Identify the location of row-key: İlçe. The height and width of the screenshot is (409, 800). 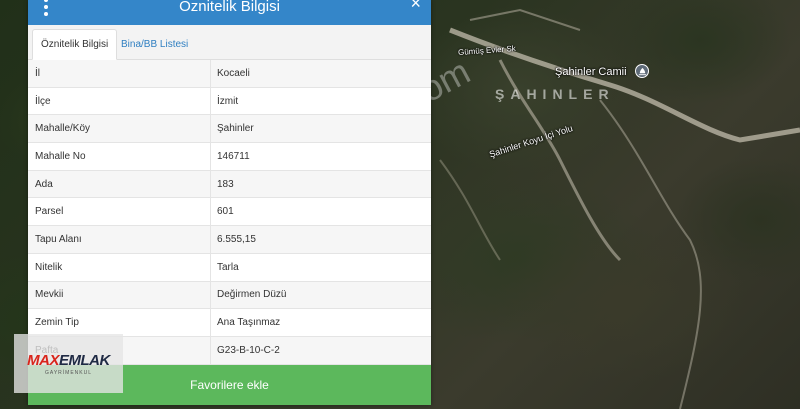
(43, 101).